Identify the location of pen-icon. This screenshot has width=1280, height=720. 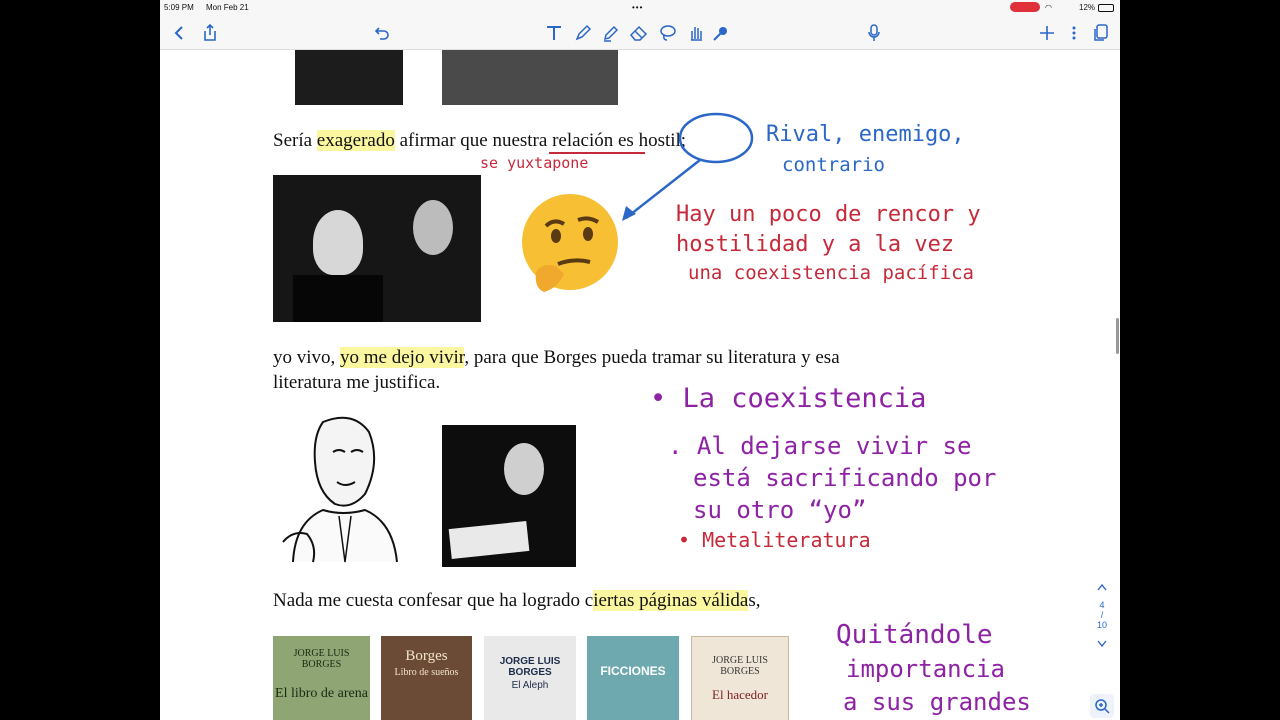
(583, 33).